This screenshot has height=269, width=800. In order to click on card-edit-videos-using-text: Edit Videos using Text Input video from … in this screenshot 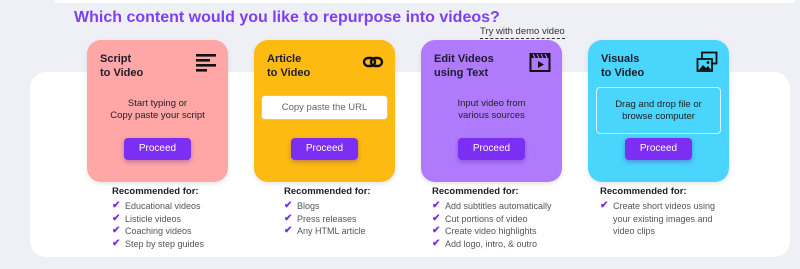, I will do `click(491, 111)`.